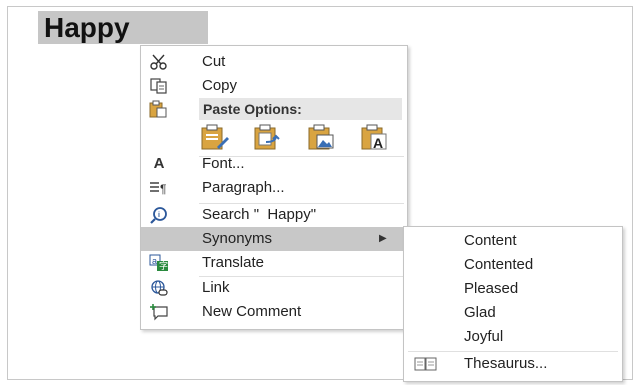 Image resolution: width=640 pixels, height=385 pixels. Describe the element at coordinates (159, 188) in the screenshot. I see `paragraph-icon: ¶` at that location.